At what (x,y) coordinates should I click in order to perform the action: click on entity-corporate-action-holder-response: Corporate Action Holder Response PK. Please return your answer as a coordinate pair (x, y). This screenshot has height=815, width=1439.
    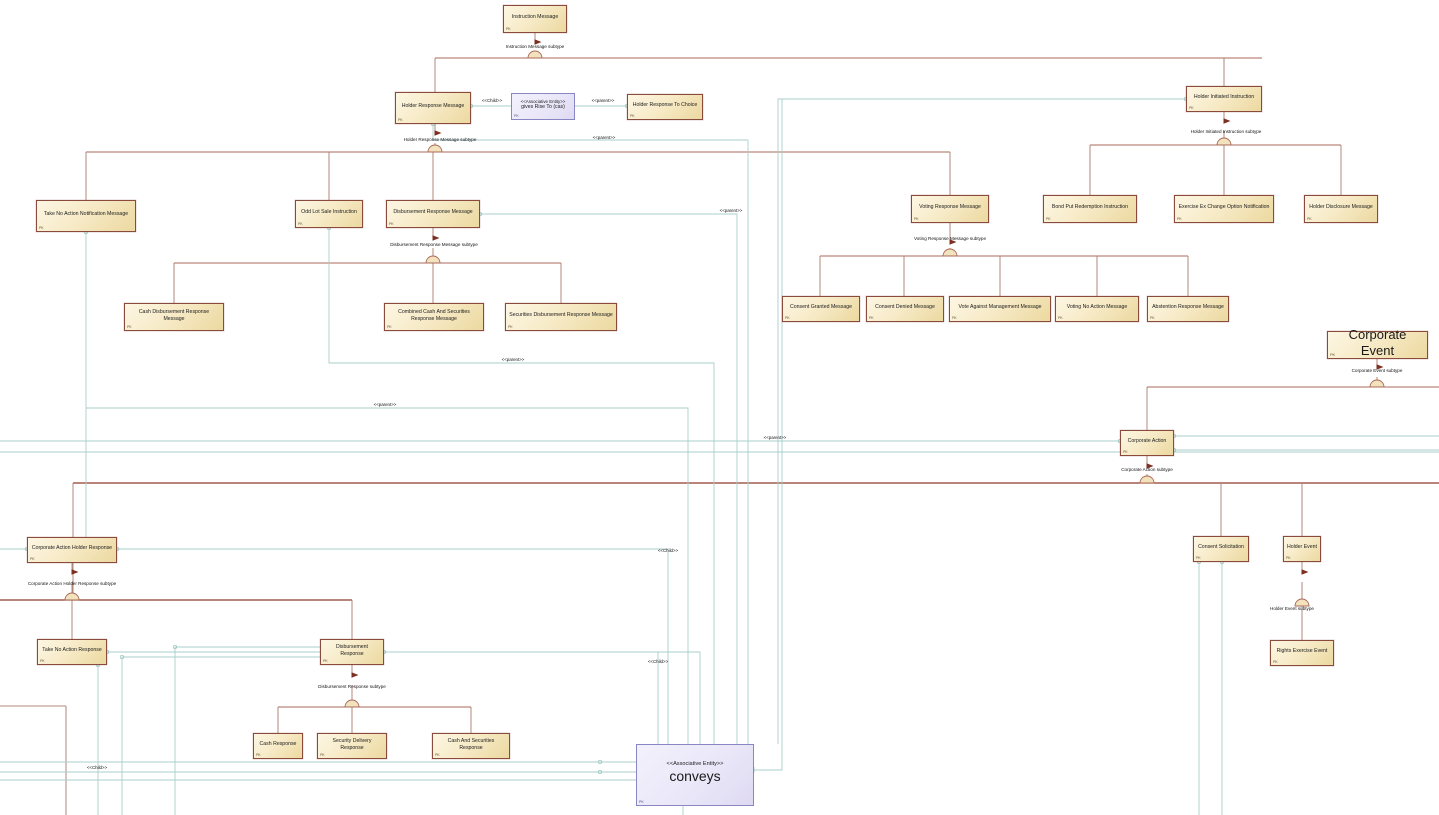
    Looking at the image, I should click on (72, 550).